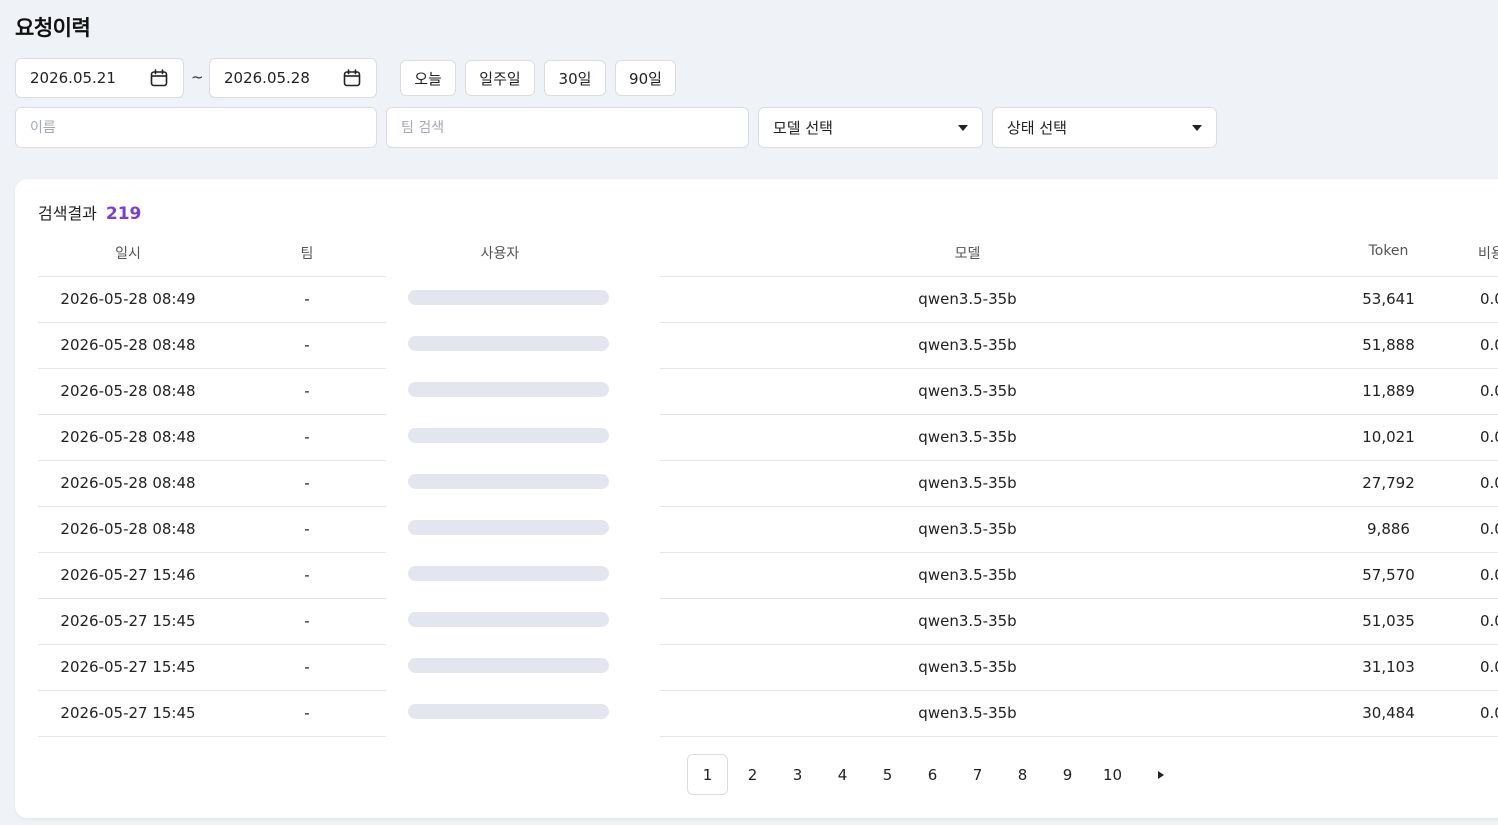 This screenshot has height=825, width=1498. I want to click on quick-range-90d-button: 90일, so click(645, 78).